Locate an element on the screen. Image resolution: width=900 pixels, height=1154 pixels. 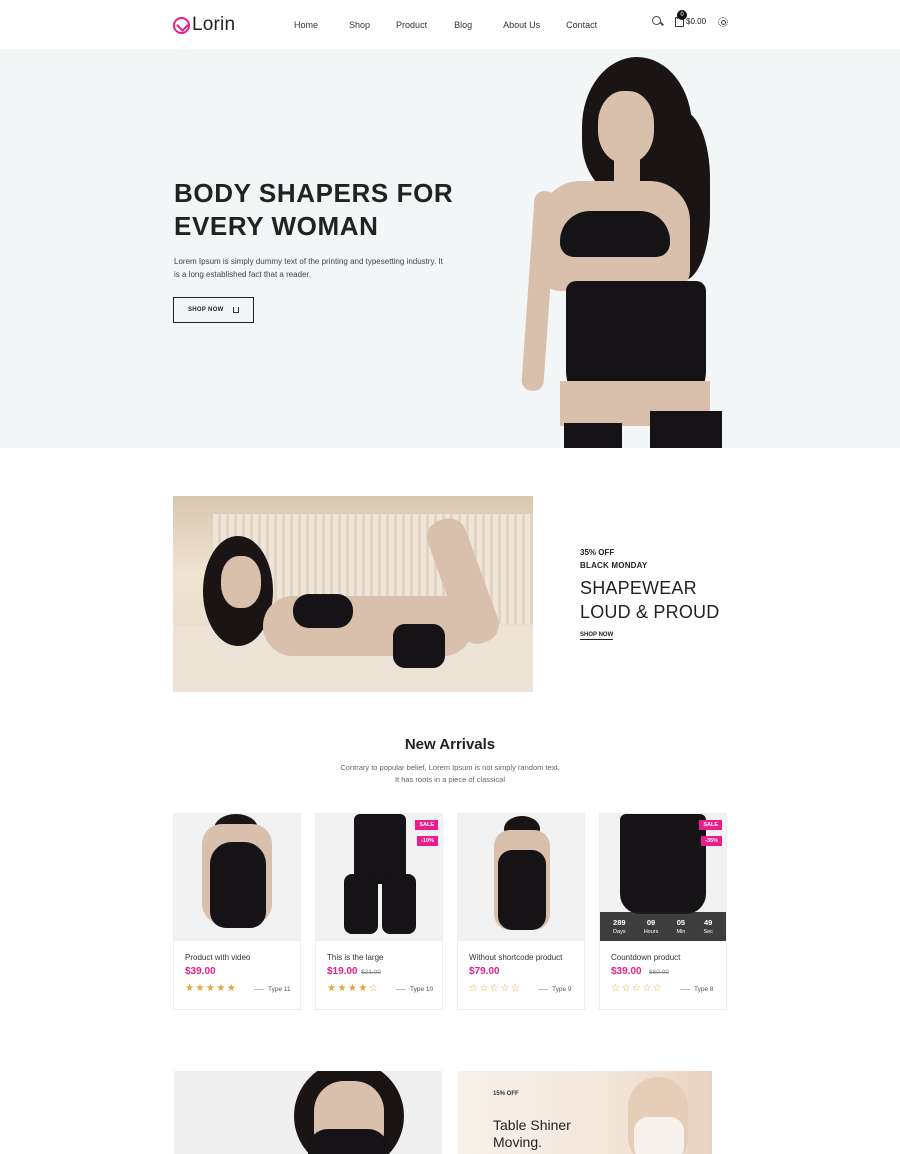
nav-contact: Contact is located at coordinates (581, 25).